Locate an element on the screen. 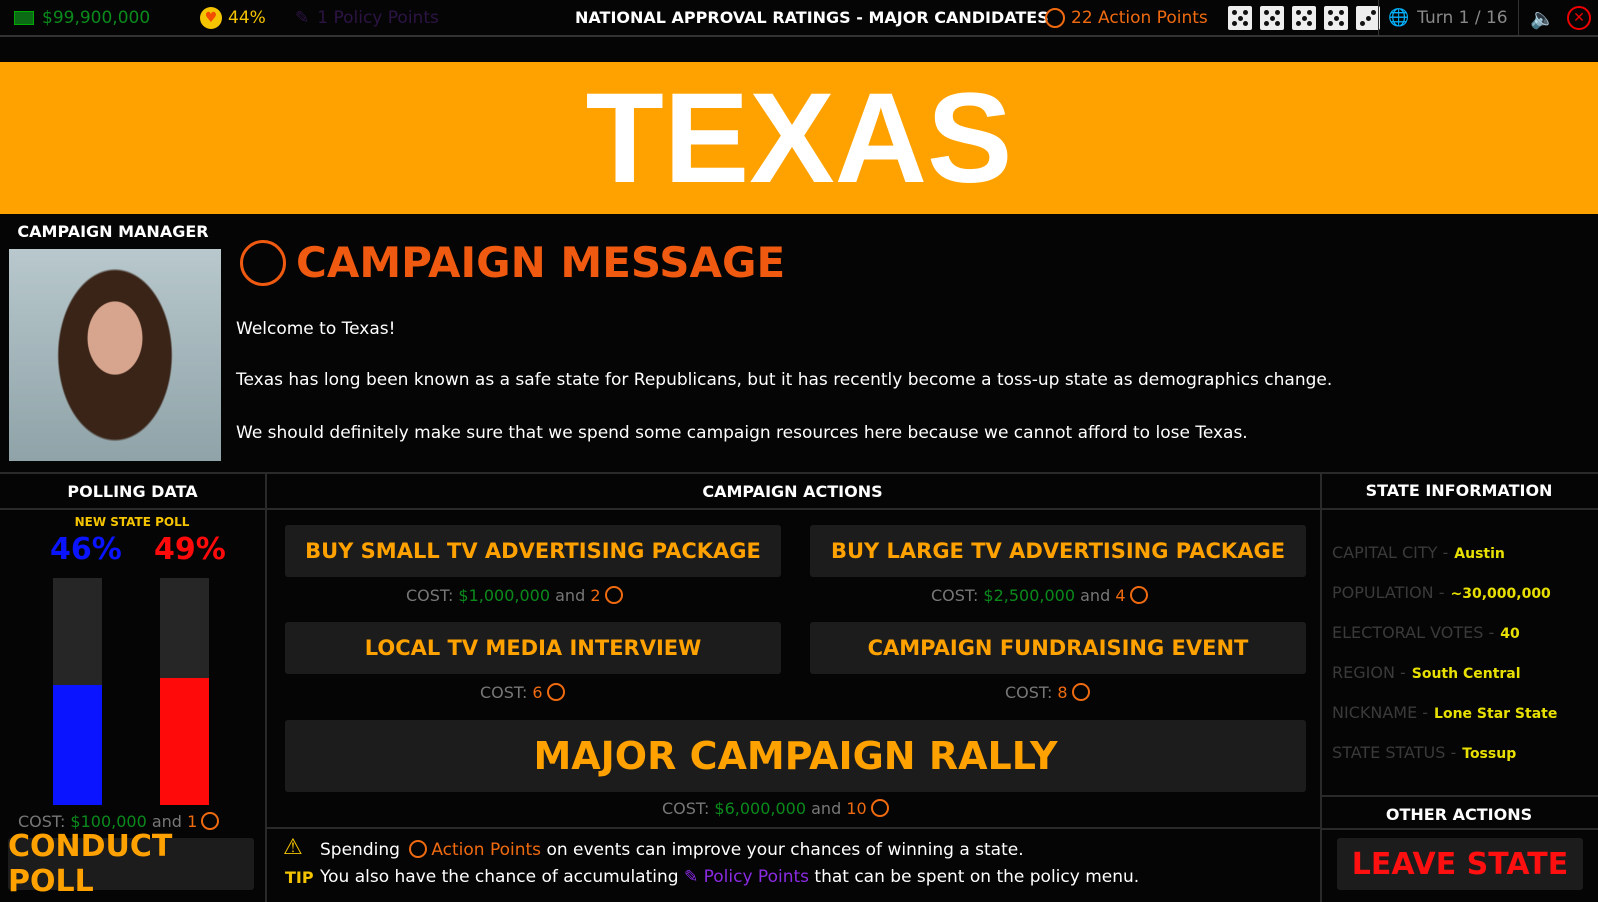 The image size is (1598, 902). state-info-row: STATE STATUS - Tossup is located at coordinates (1424, 752).